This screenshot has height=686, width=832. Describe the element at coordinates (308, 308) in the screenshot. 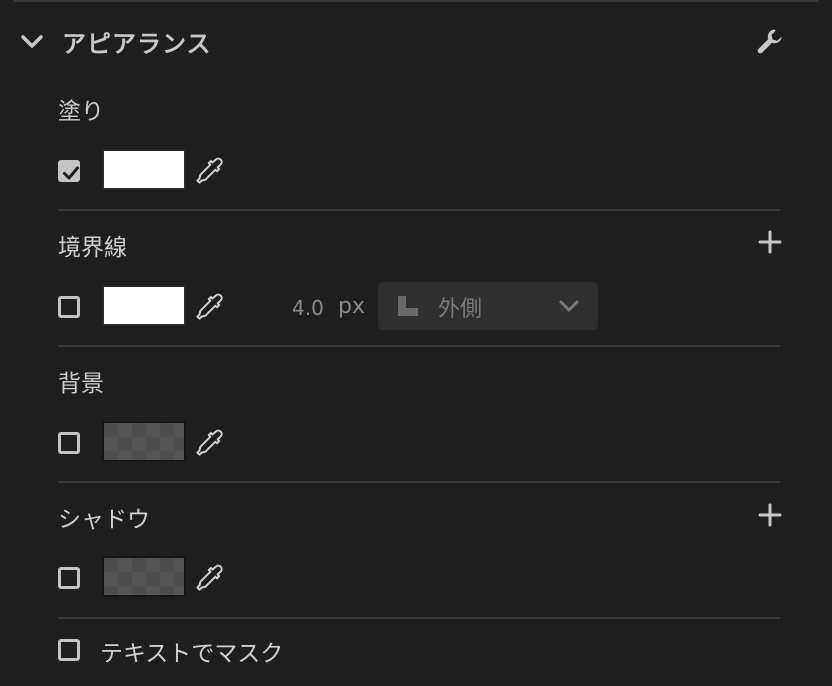

I see `stroke-width-value: 4.0` at that location.